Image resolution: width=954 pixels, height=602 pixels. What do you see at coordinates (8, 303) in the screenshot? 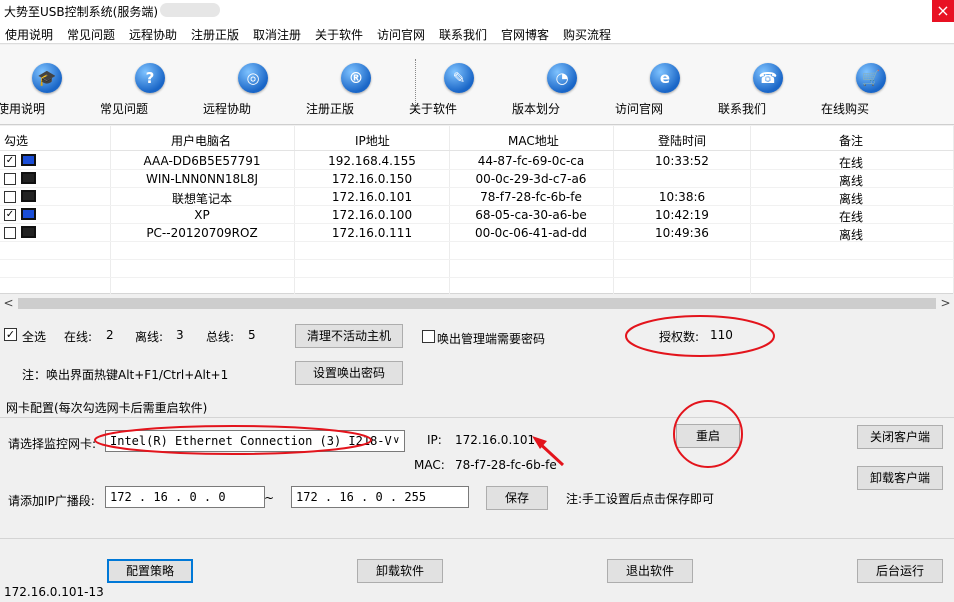
I see `scroll-left-icon: <` at bounding box center [8, 303].